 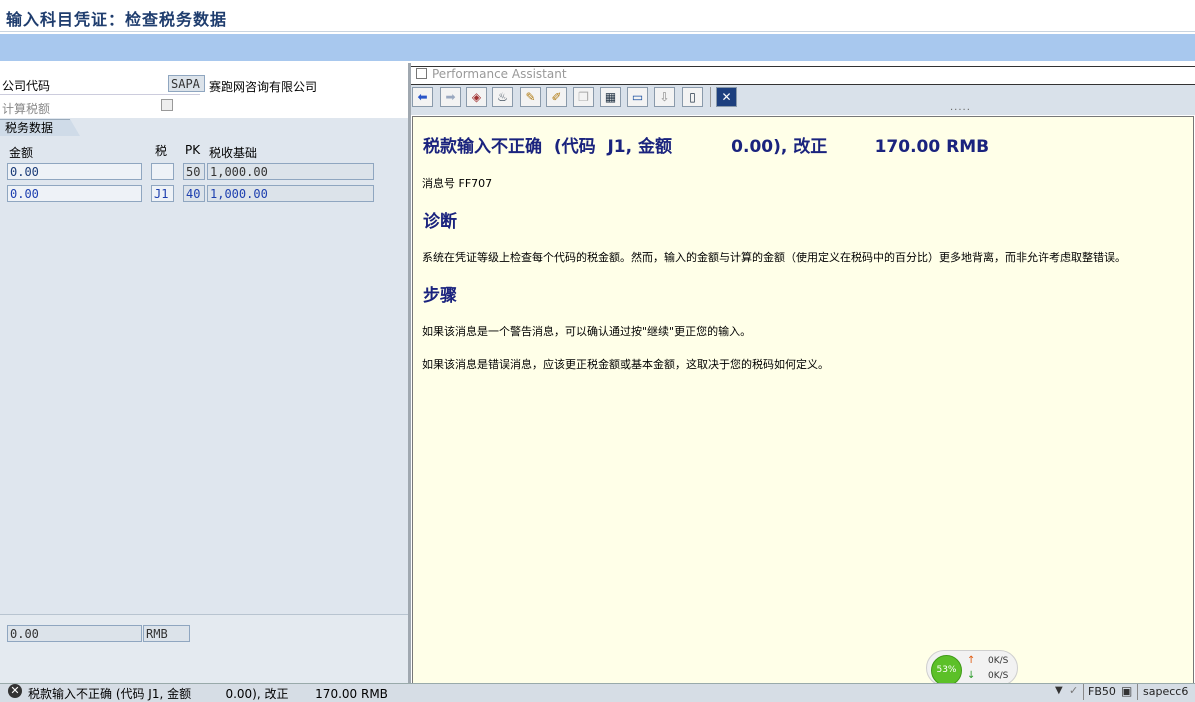 I want to click on diagnosis-title: 诊断, so click(x=440, y=222).